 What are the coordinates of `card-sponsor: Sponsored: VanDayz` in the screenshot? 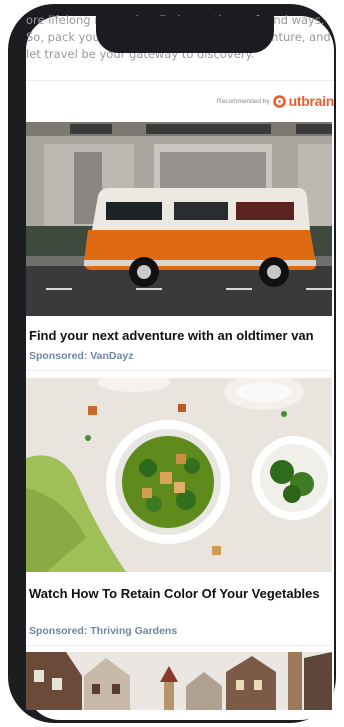 It's located at (81, 356).